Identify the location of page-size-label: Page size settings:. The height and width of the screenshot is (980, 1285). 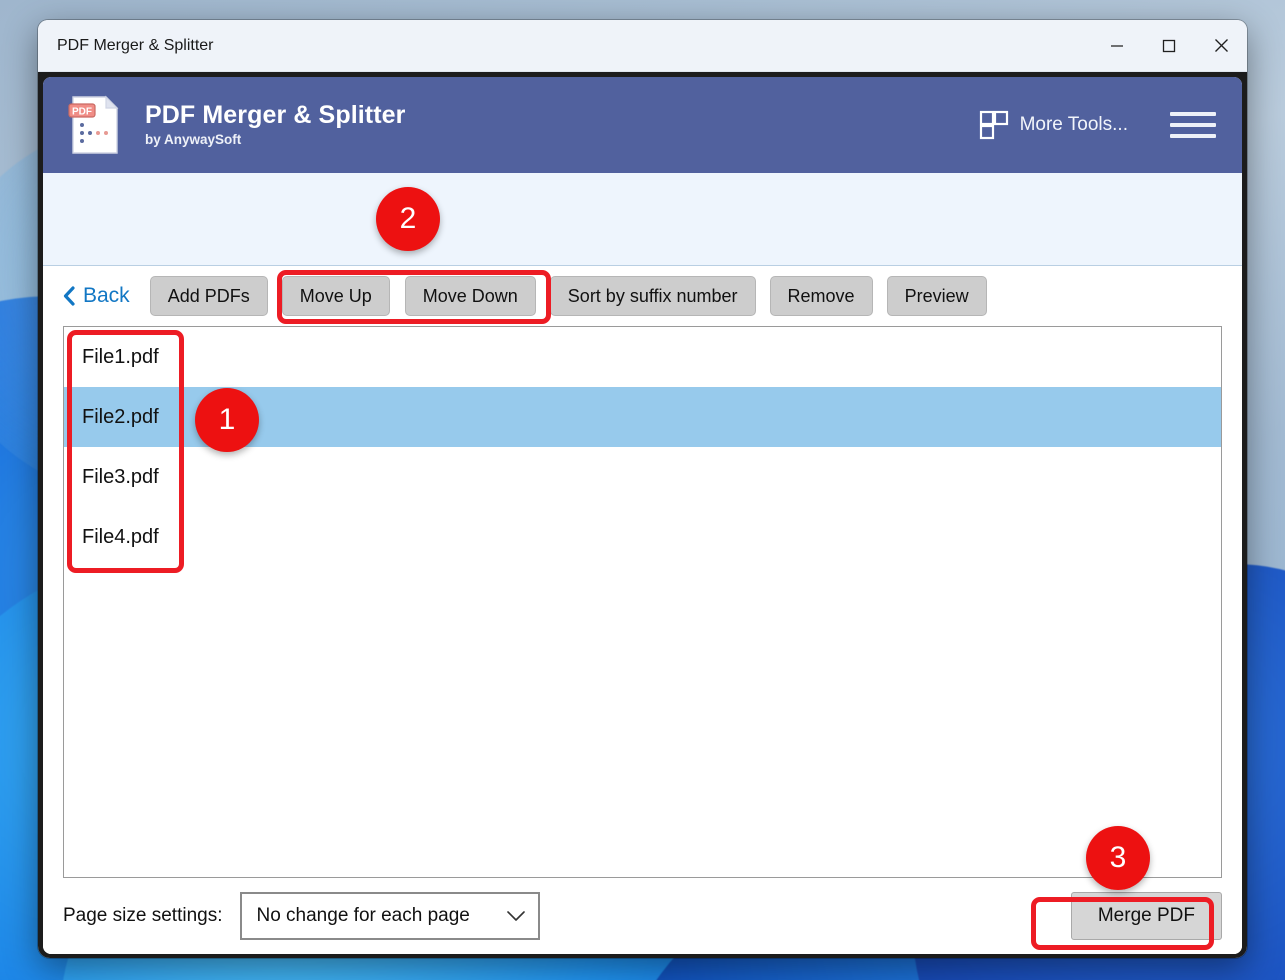
(143, 915).